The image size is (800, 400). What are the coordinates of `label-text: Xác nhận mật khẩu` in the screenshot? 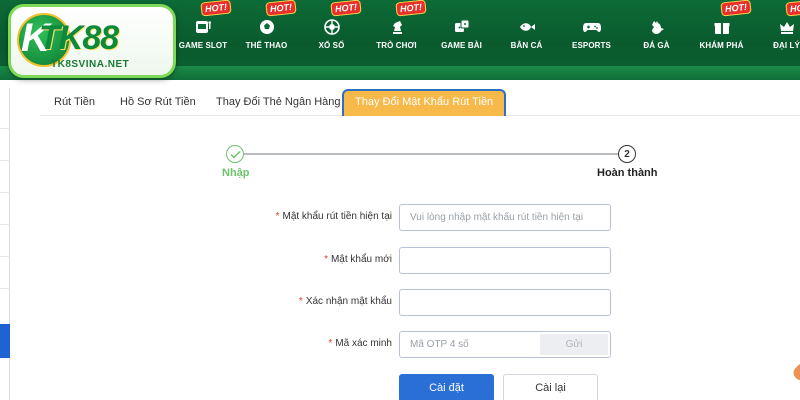 It's located at (348, 301).